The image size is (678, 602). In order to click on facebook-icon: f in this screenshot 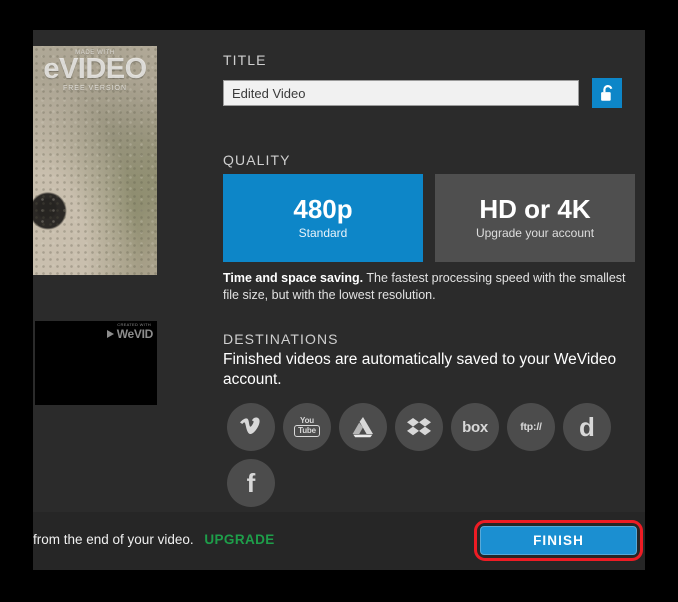, I will do `click(251, 483)`.